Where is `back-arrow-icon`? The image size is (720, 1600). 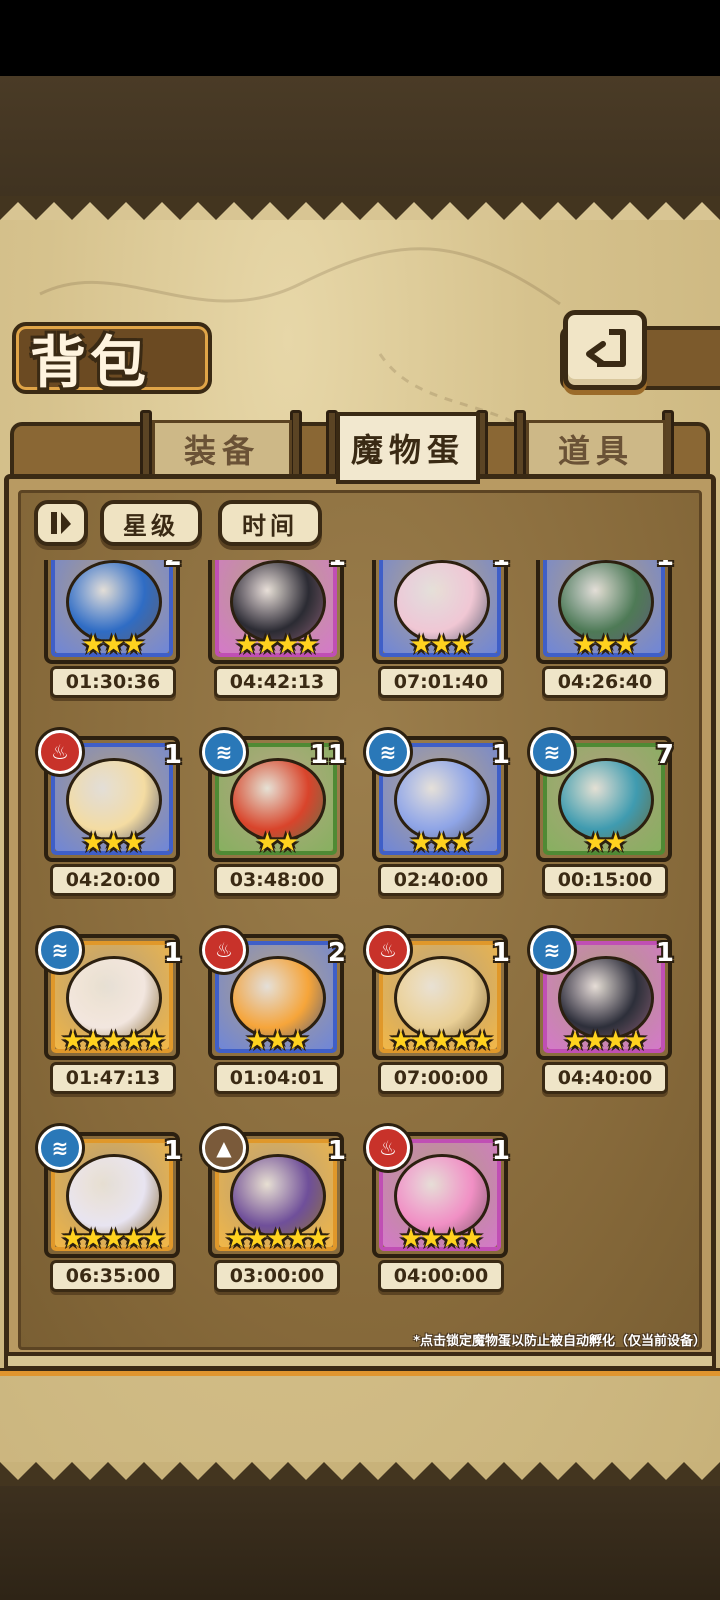 back-arrow-icon is located at coordinates (606, 348).